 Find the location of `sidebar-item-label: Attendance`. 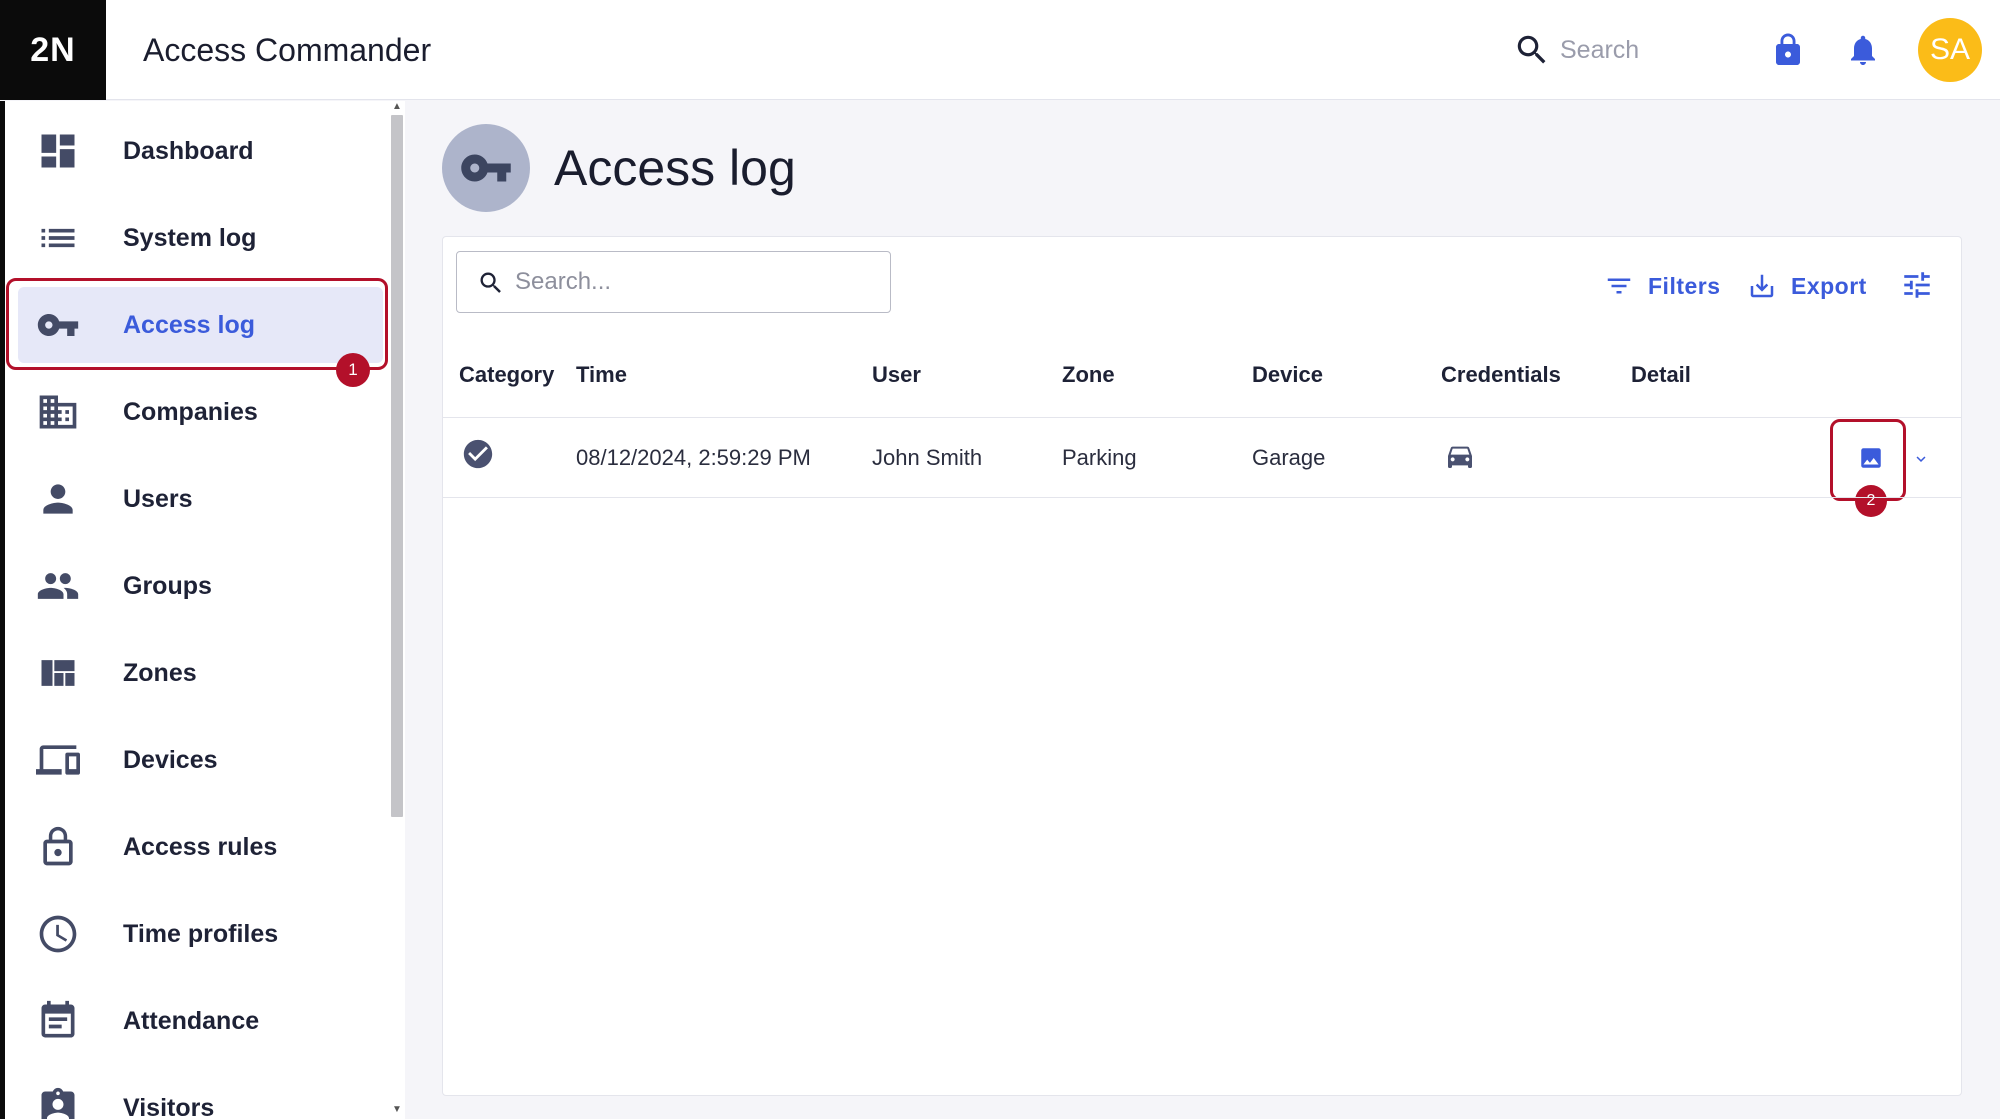

sidebar-item-label: Attendance is located at coordinates (191, 1020).